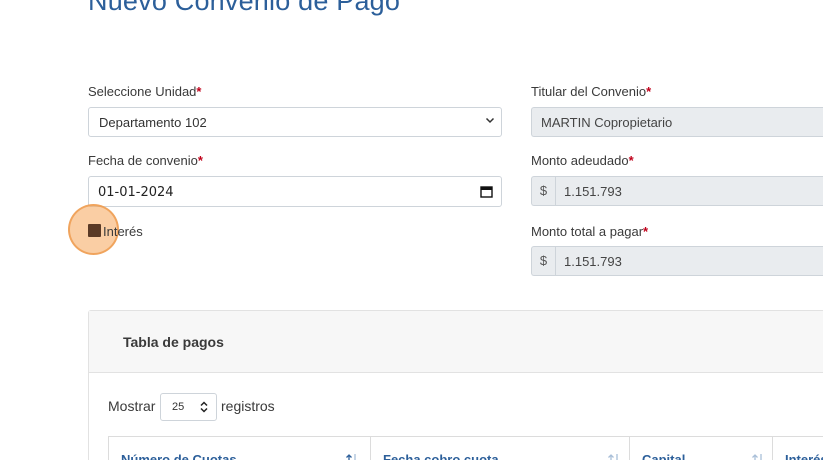  Describe the element at coordinates (804, 456) in the screenshot. I see `column-label: Interés` at that location.